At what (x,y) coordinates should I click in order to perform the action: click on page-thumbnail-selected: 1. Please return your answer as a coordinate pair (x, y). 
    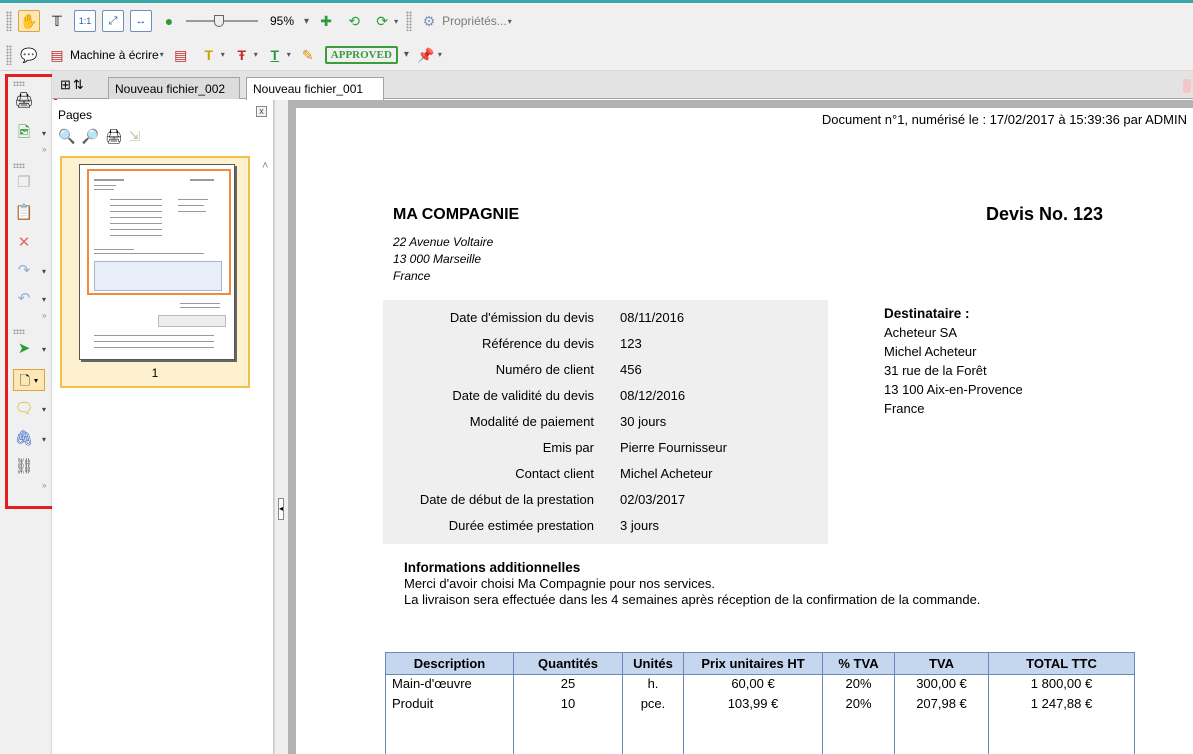
    Looking at the image, I should click on (155, 272).